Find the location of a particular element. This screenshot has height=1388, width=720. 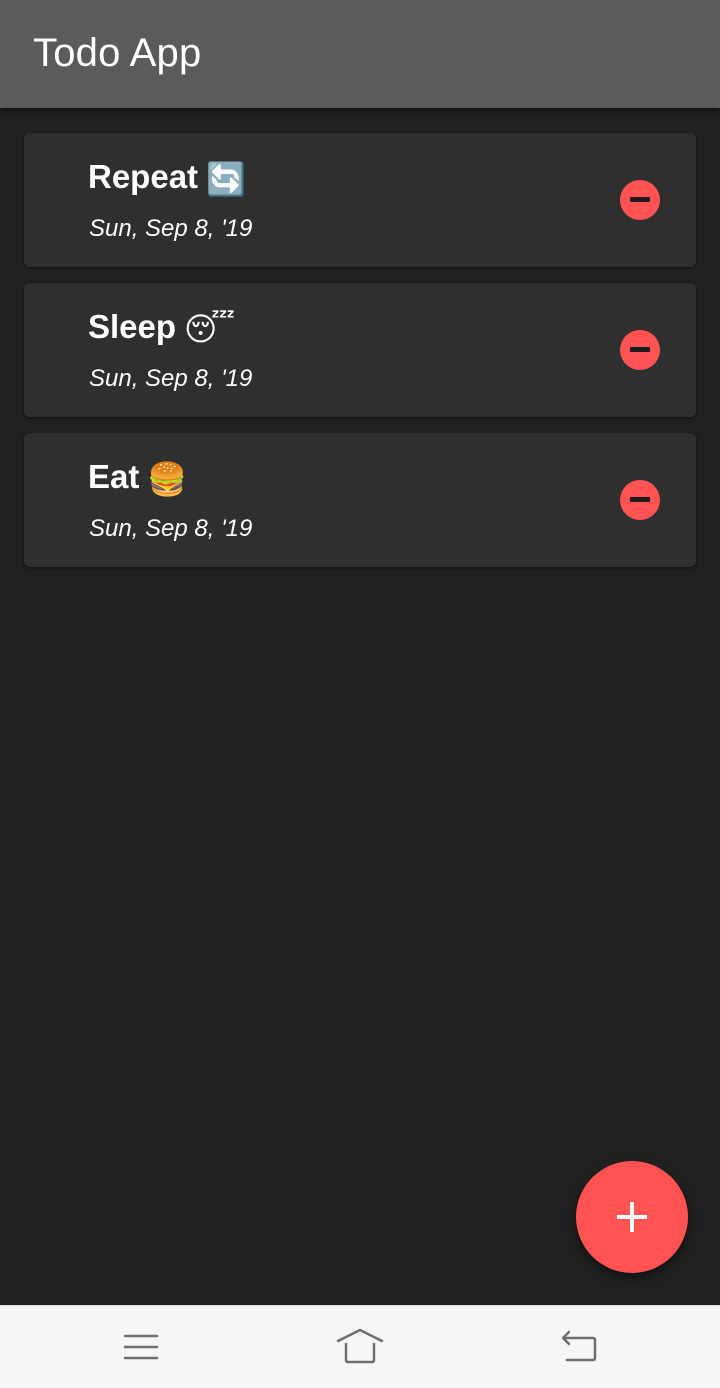

todo-item-eat: Eat 🍔 Sun, Sep 8, '19 is located at coordinates (360, 500).